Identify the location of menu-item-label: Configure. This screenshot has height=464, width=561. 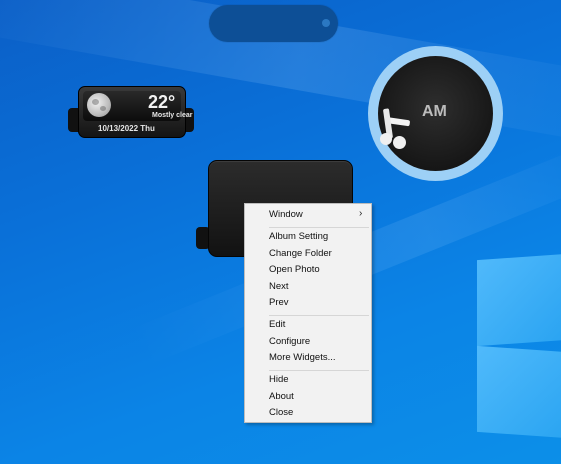
(290, 341).